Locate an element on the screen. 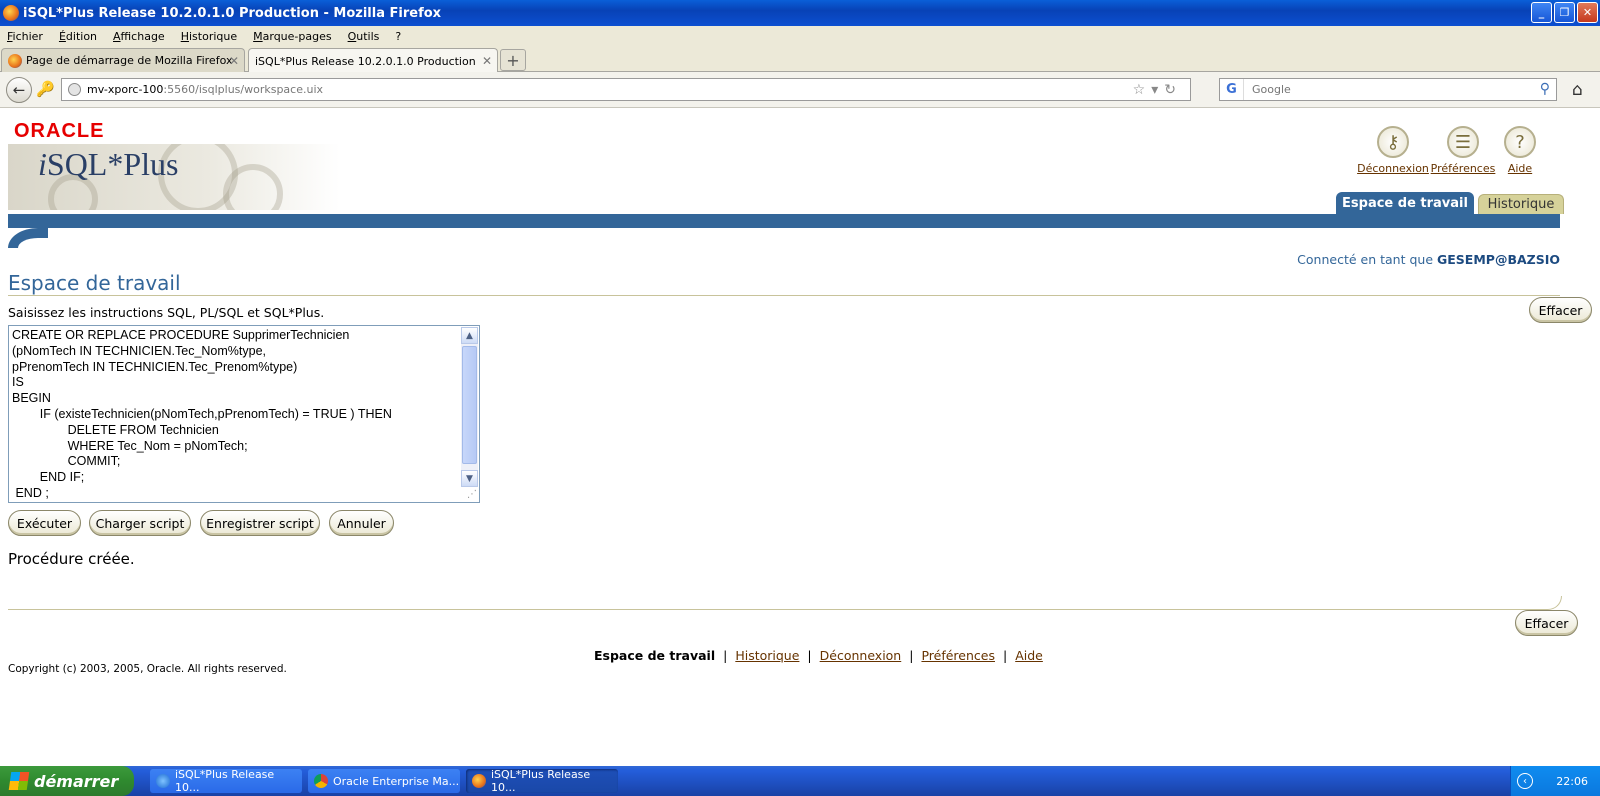  resize-grip-icon: ⋰ is located at coordinates (472, 494).